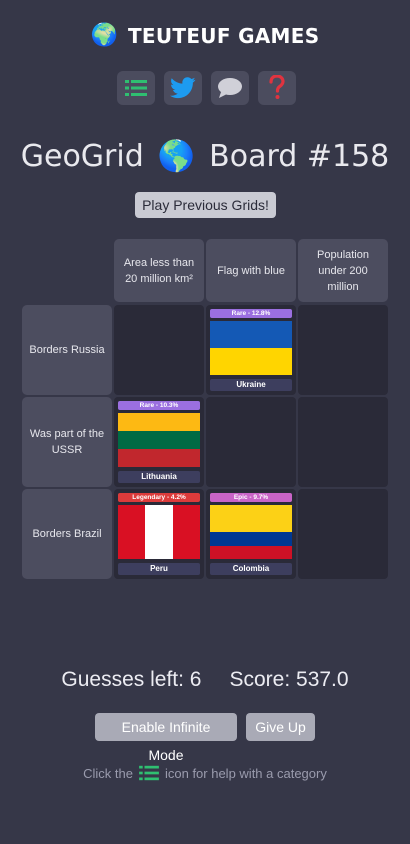 The width and height of the screenshot is (410, 844). What do you see at coordinates (159, 477) in the screenshot?
I see `country-name: Lithuania` at bounding box center [159, 477].